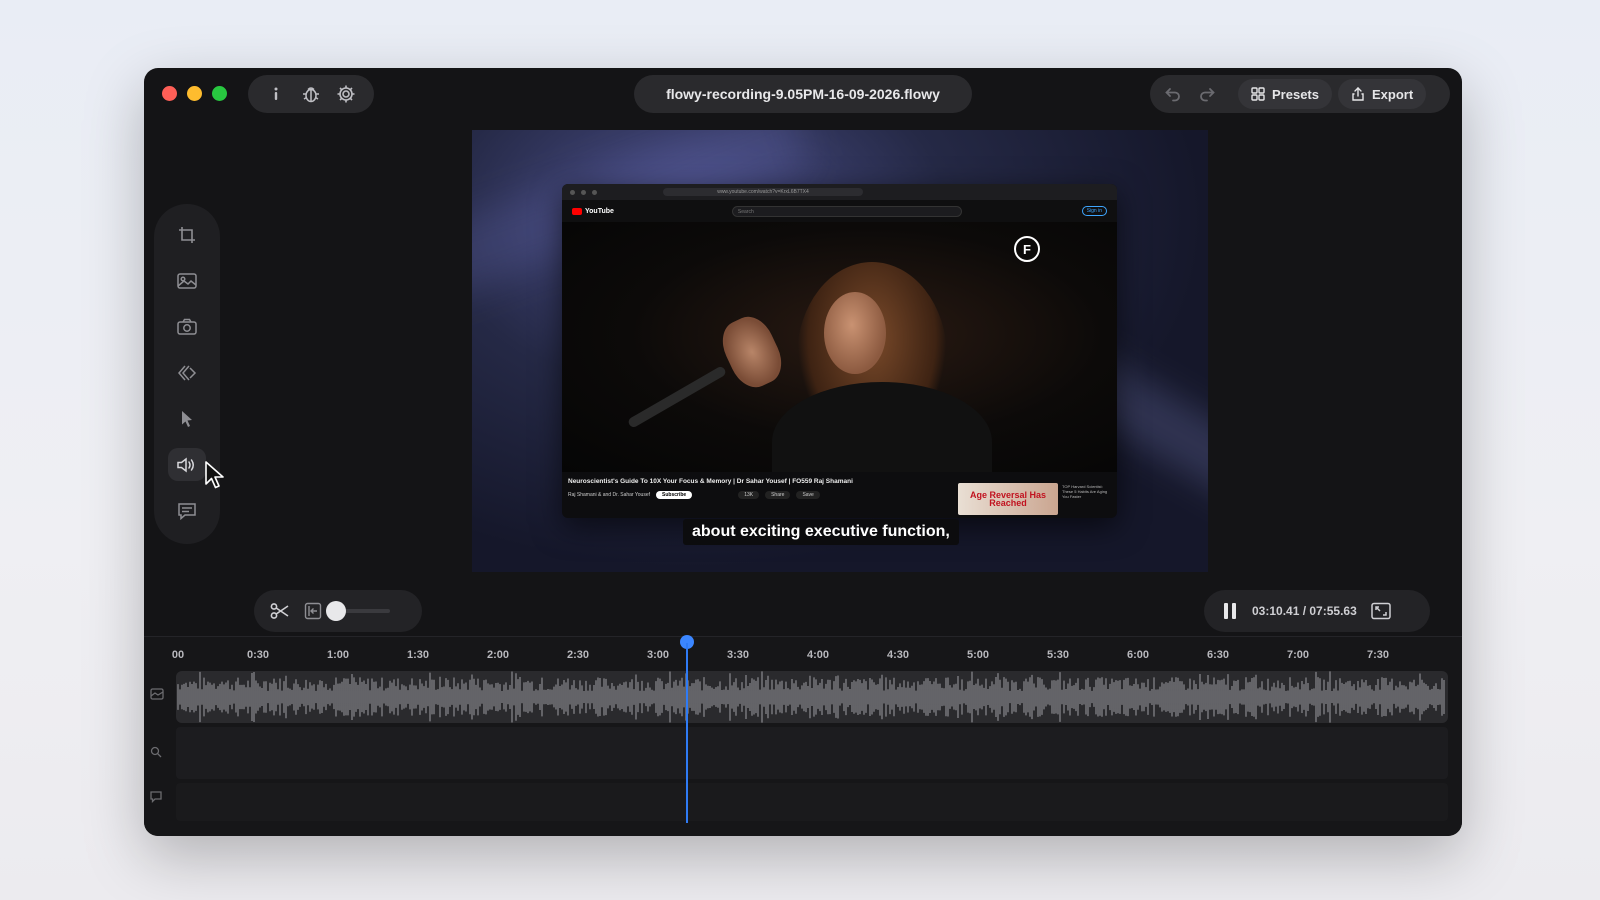 The width and height of the screenshot is (1600, 900). Describe the element at coordinates (778, 495) in the screenshot. I see `share-chip: Share` at that location.